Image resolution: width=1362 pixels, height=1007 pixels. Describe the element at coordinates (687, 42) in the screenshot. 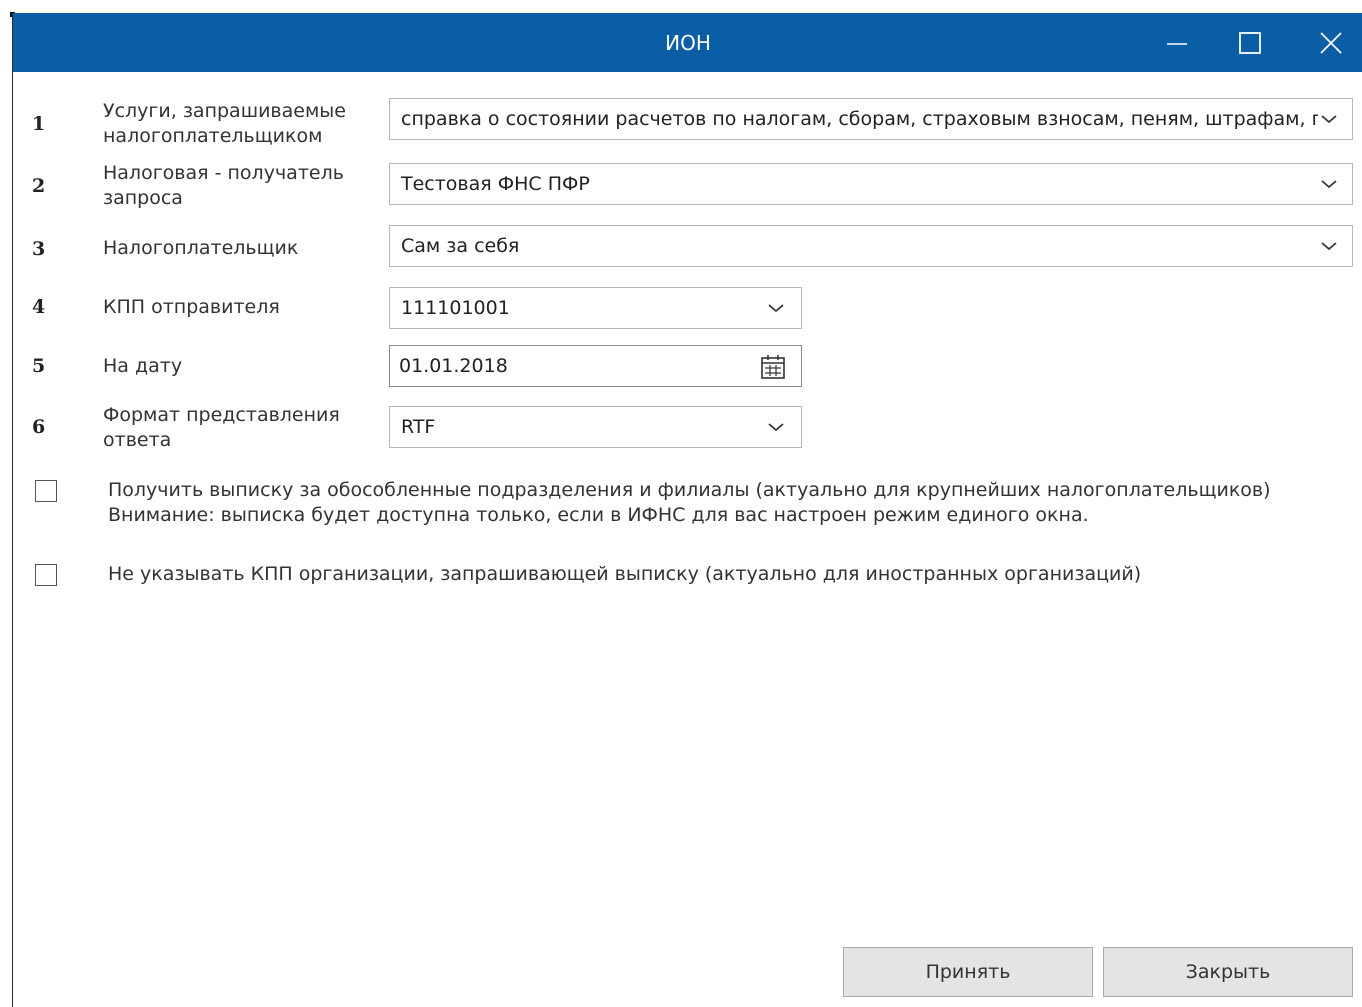

I see `title-bar: ИОН` at that location.